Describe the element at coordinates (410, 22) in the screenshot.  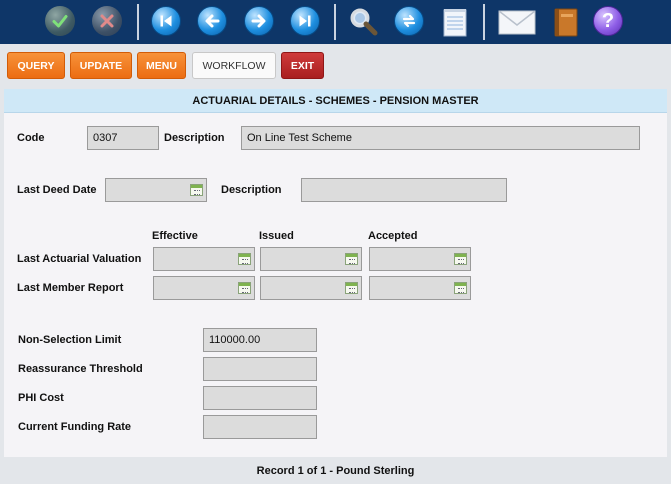
I see `refresh-icon` at that location.